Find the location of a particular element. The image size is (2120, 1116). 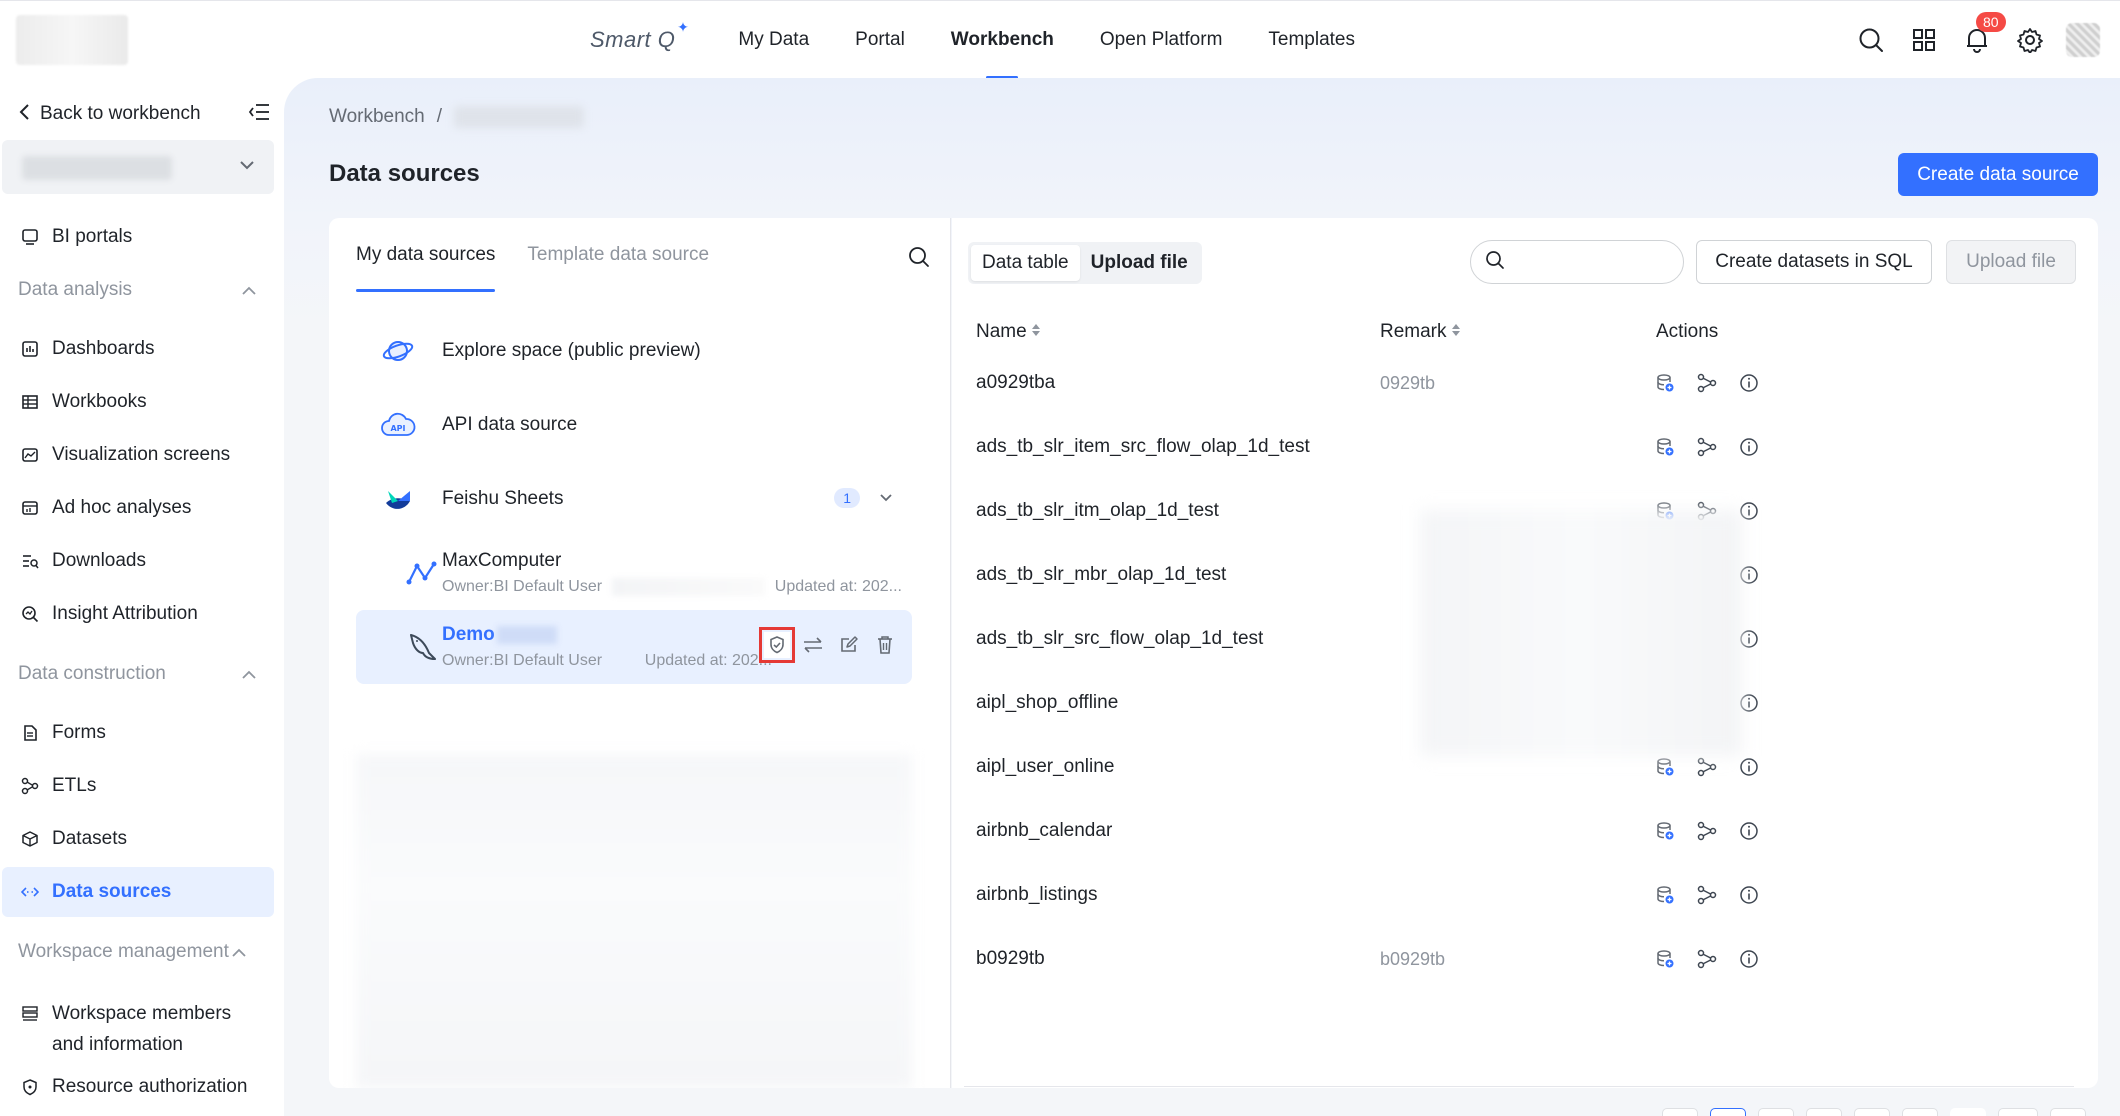

workspace-selector is located at coordinates (138, 167).